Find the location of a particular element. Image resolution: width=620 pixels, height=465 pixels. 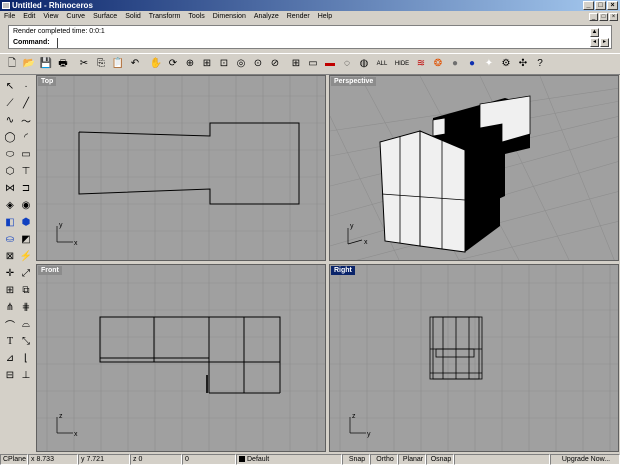

four-viewports-icon: ⊞ is located at coordinates (296, 64).